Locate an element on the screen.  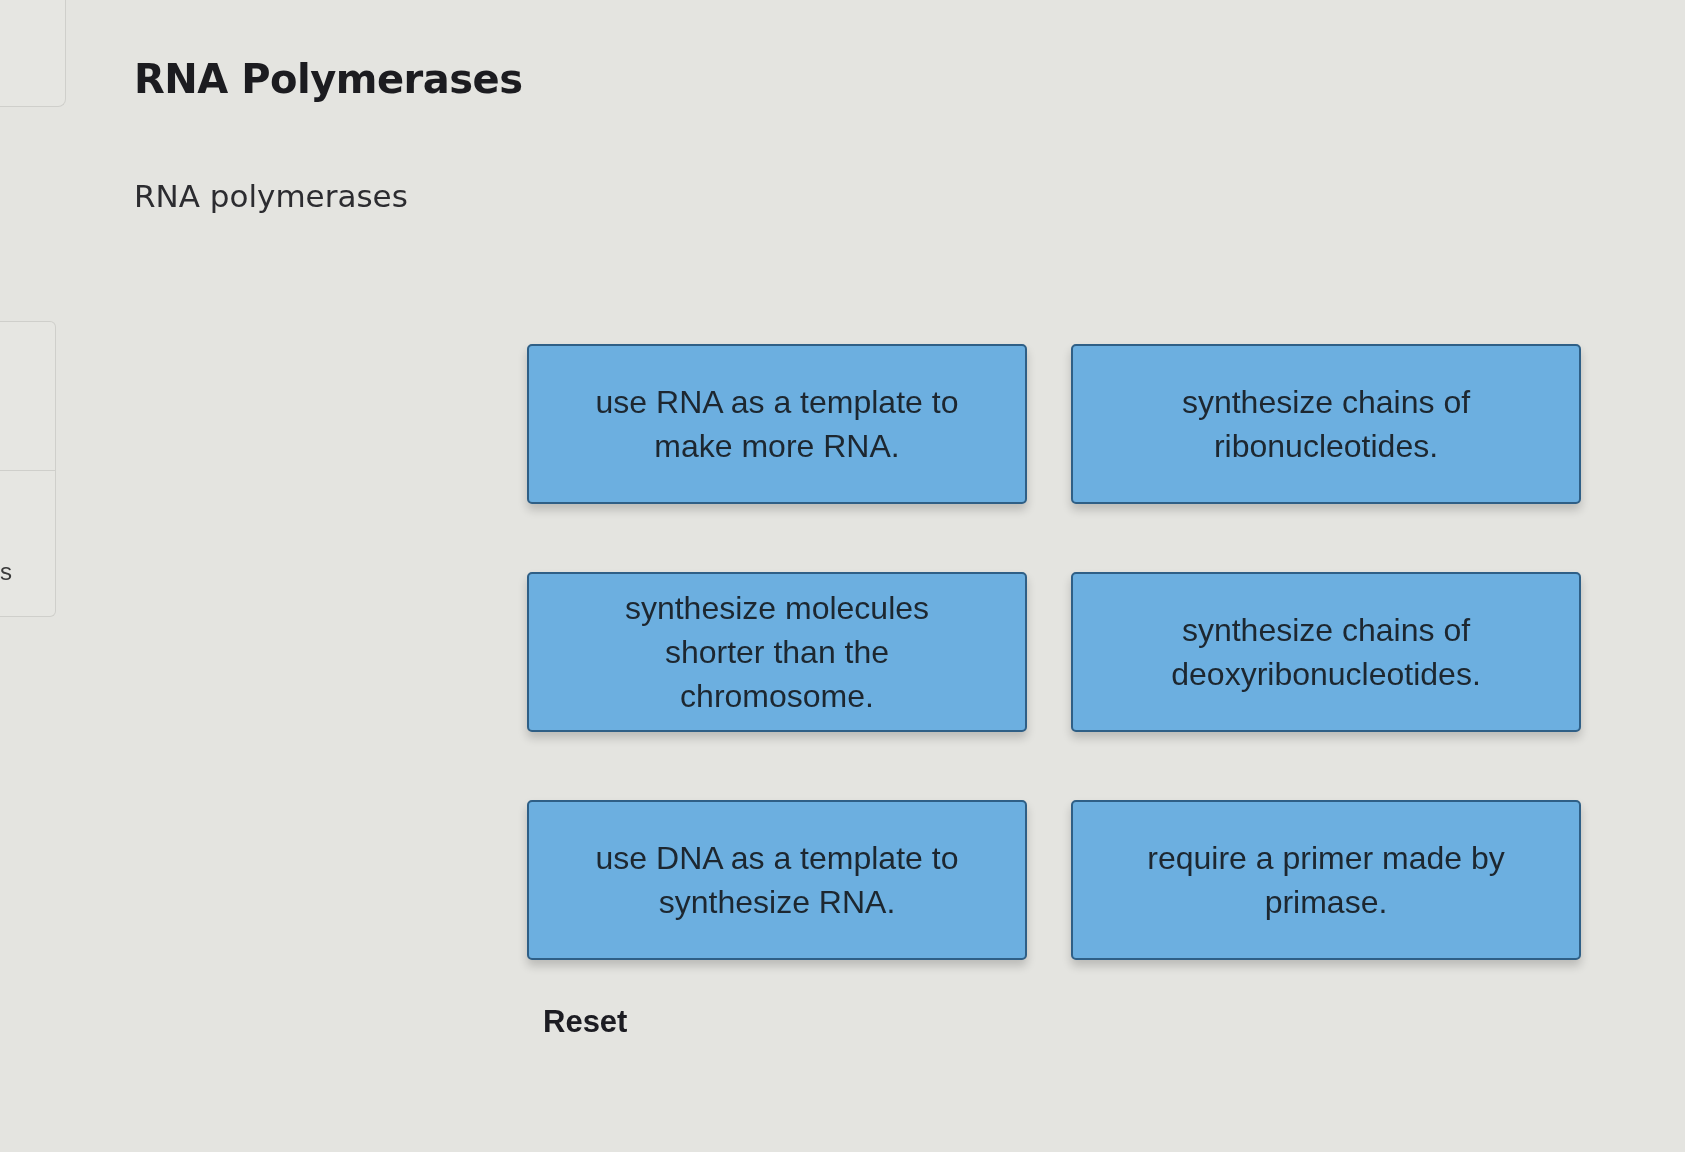
answer-tile: synthesize chains of ribonucleotides. is located at coordinates (1326, 424).